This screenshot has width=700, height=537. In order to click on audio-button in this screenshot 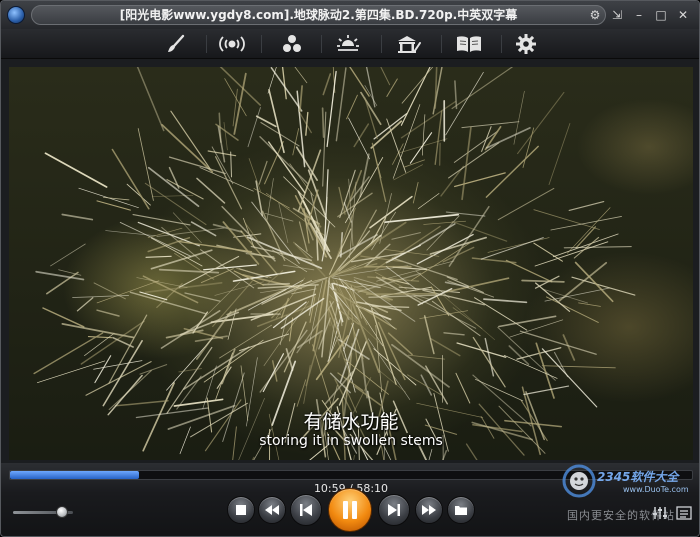, I will do `click(232, 44)`.